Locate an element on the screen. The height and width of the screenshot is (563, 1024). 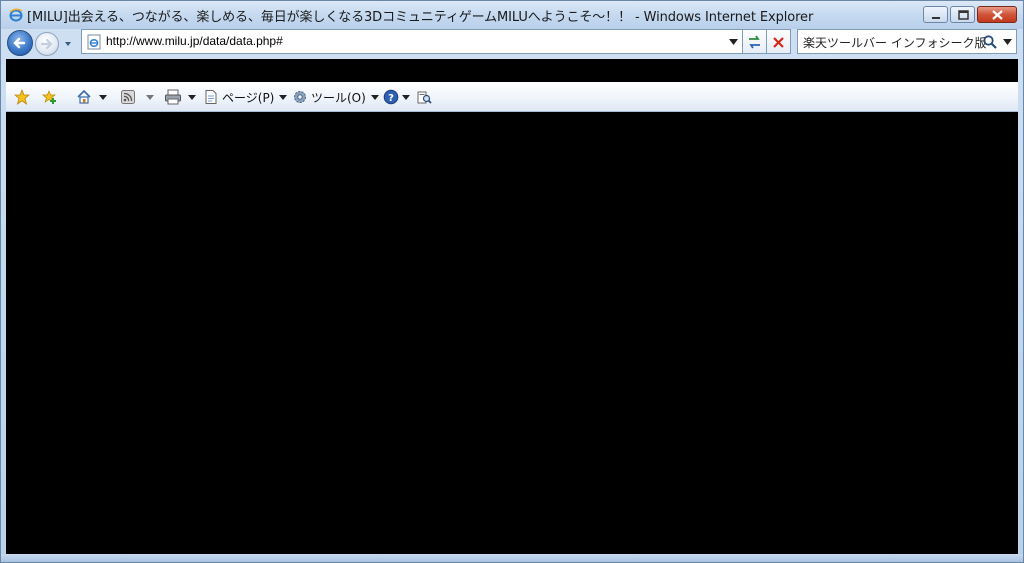
maximize-button is located at coordinates (962, 14).